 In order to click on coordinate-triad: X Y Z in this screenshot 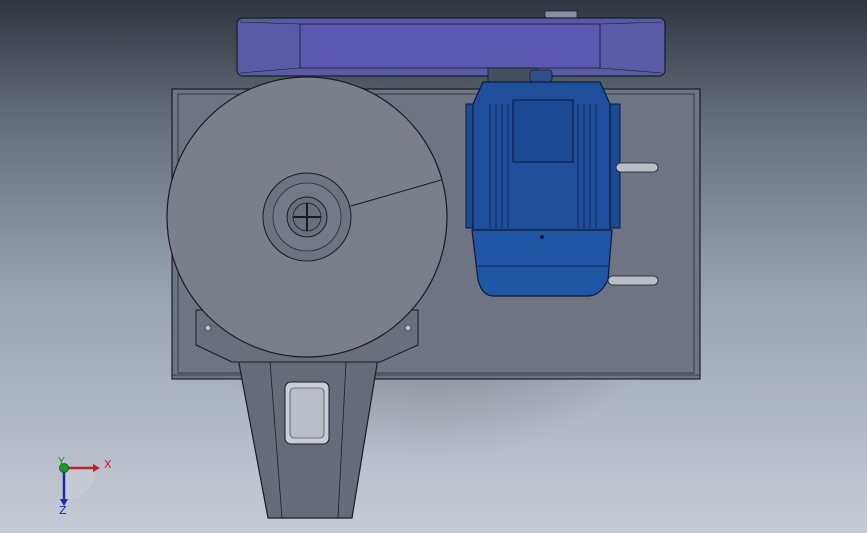, I will do `click(84, 486)`.